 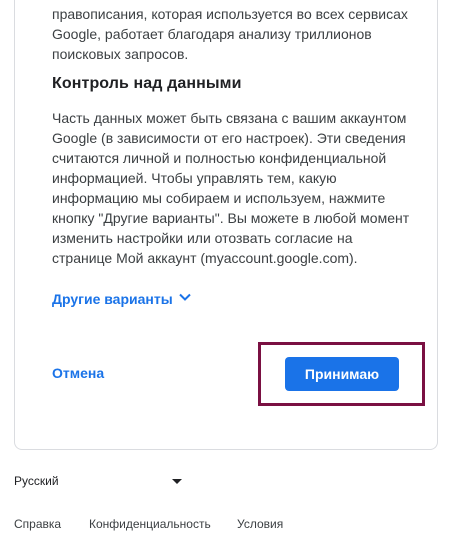 I want to click on more-options-label: Другие варианты, so click(x=112, y=298).